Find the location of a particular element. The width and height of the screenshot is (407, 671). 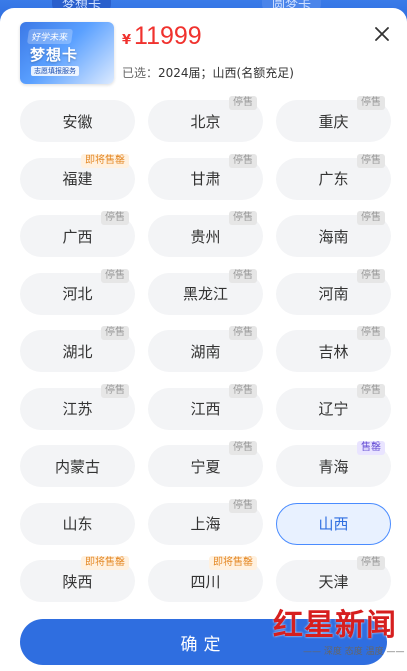

confirm-button: 确定 is located at coordinates (203, 642).